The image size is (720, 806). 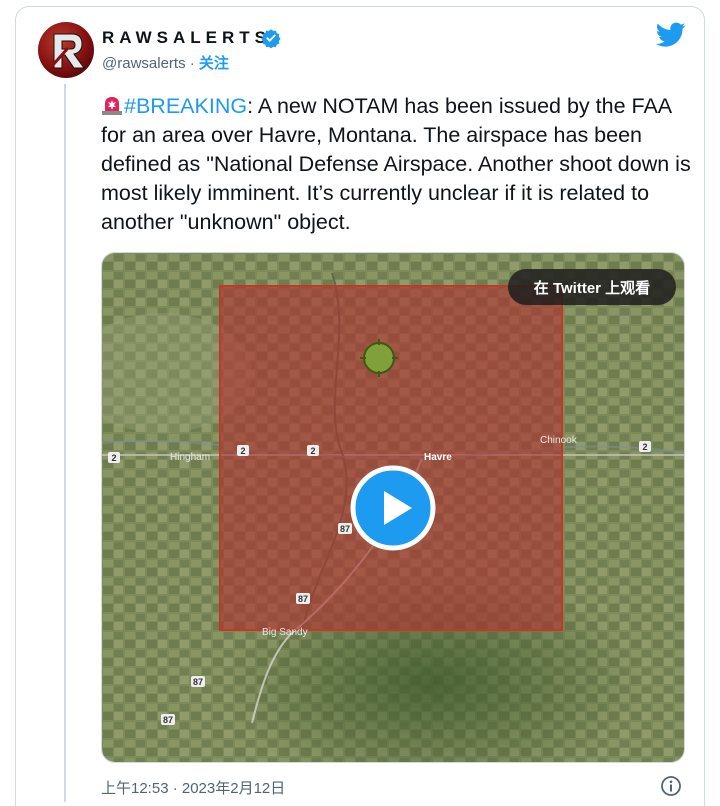 I want to click on siren-emoji-icon, so click(x=112, y=106).